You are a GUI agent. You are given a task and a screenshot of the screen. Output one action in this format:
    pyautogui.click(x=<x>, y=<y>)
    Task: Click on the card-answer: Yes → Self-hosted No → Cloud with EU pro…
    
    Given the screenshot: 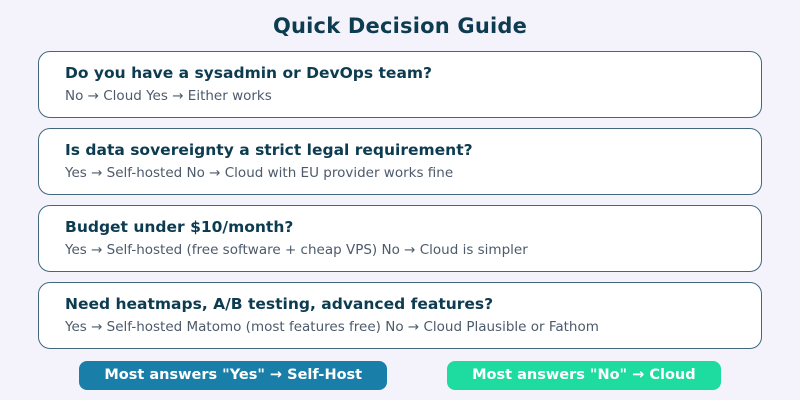 What is the action you would take?
    pyautogui.click(x=259, y=173)
    